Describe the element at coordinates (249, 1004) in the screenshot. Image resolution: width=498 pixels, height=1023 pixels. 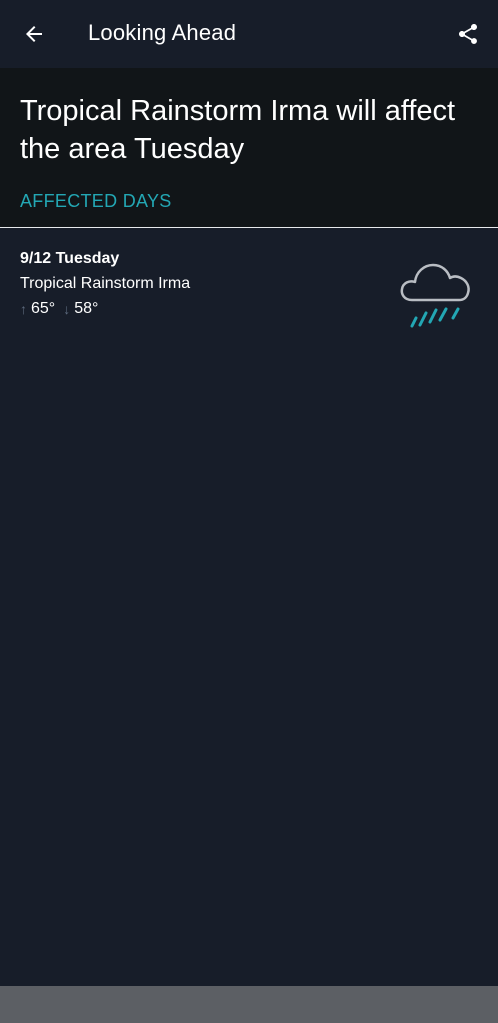
I see `system-navigation-bar` at that location.